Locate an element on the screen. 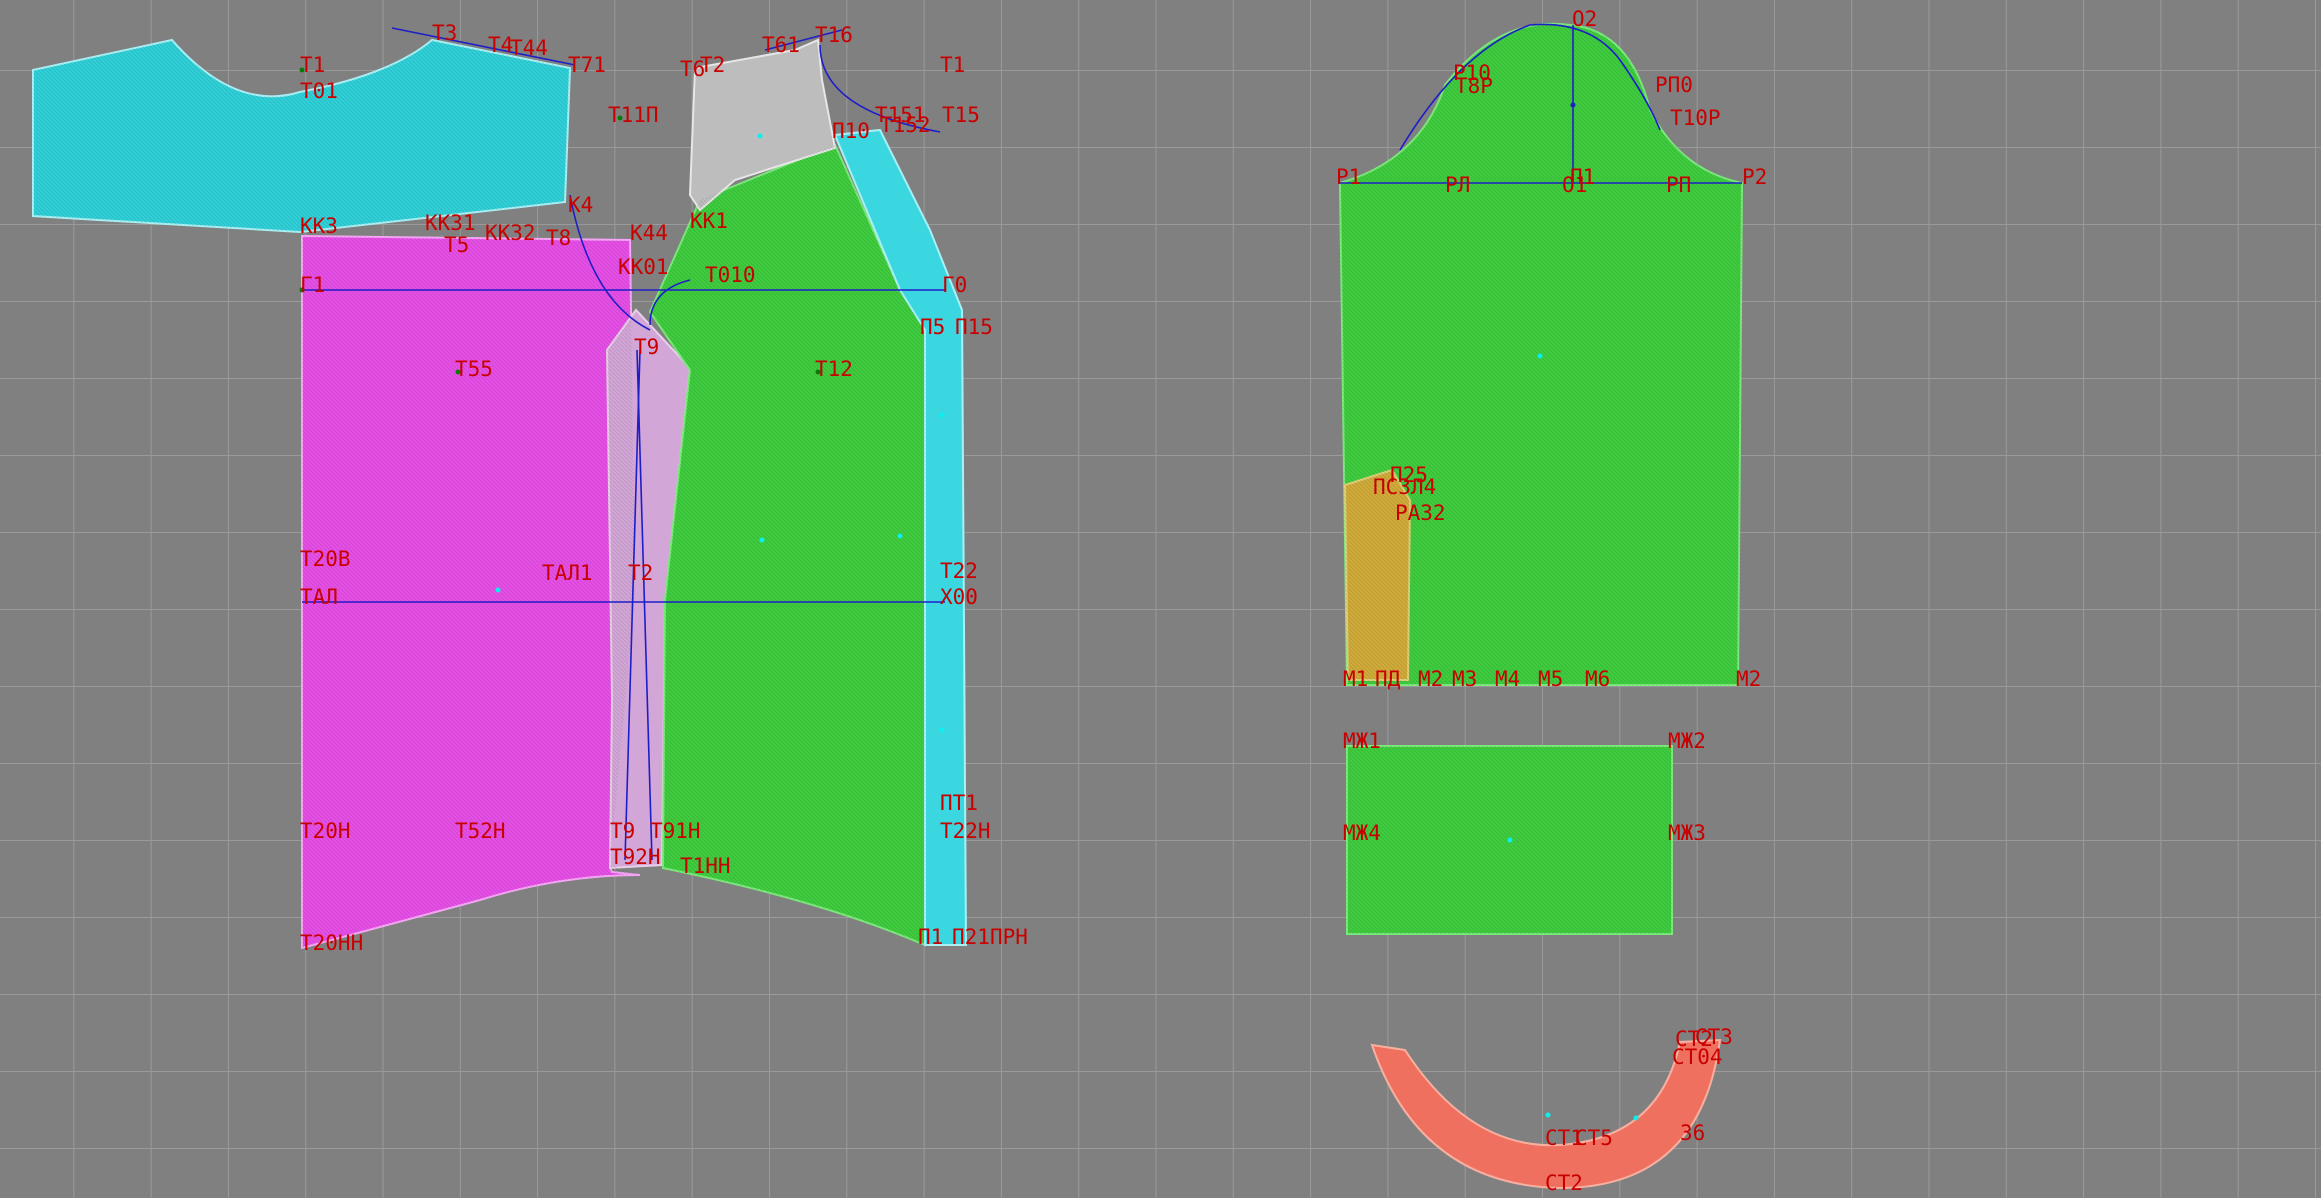  point-label: П15 is located at coordinates (974, 327).